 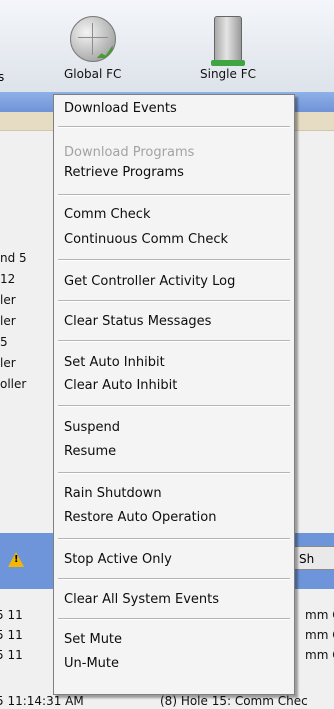 I want to click on log-row-message: (8) Hole 15: Comm Chec, so click(x=234, y=701).